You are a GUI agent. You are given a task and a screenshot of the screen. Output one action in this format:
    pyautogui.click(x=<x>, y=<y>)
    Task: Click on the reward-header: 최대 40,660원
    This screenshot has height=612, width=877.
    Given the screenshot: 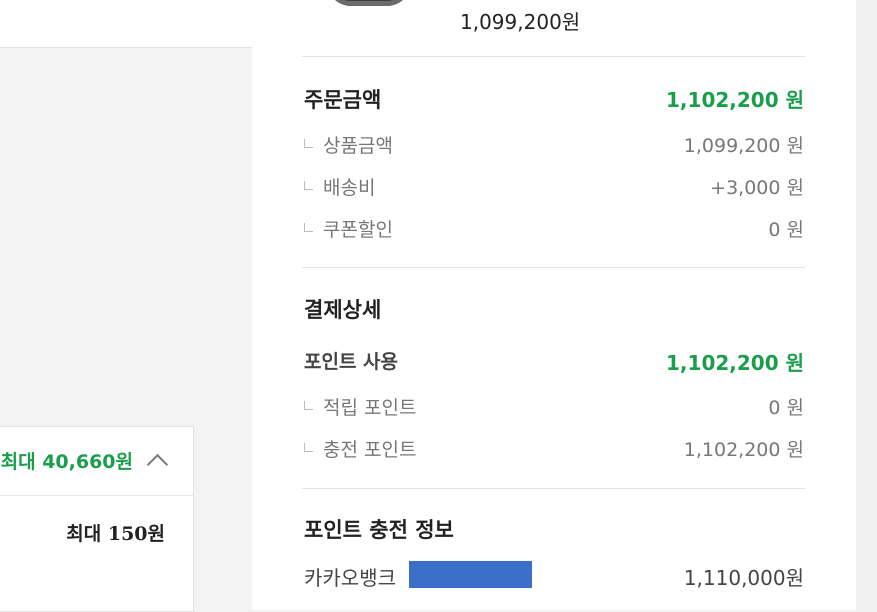 What is the action you would take?
    pyautogui.click(x=96, y=461)
    